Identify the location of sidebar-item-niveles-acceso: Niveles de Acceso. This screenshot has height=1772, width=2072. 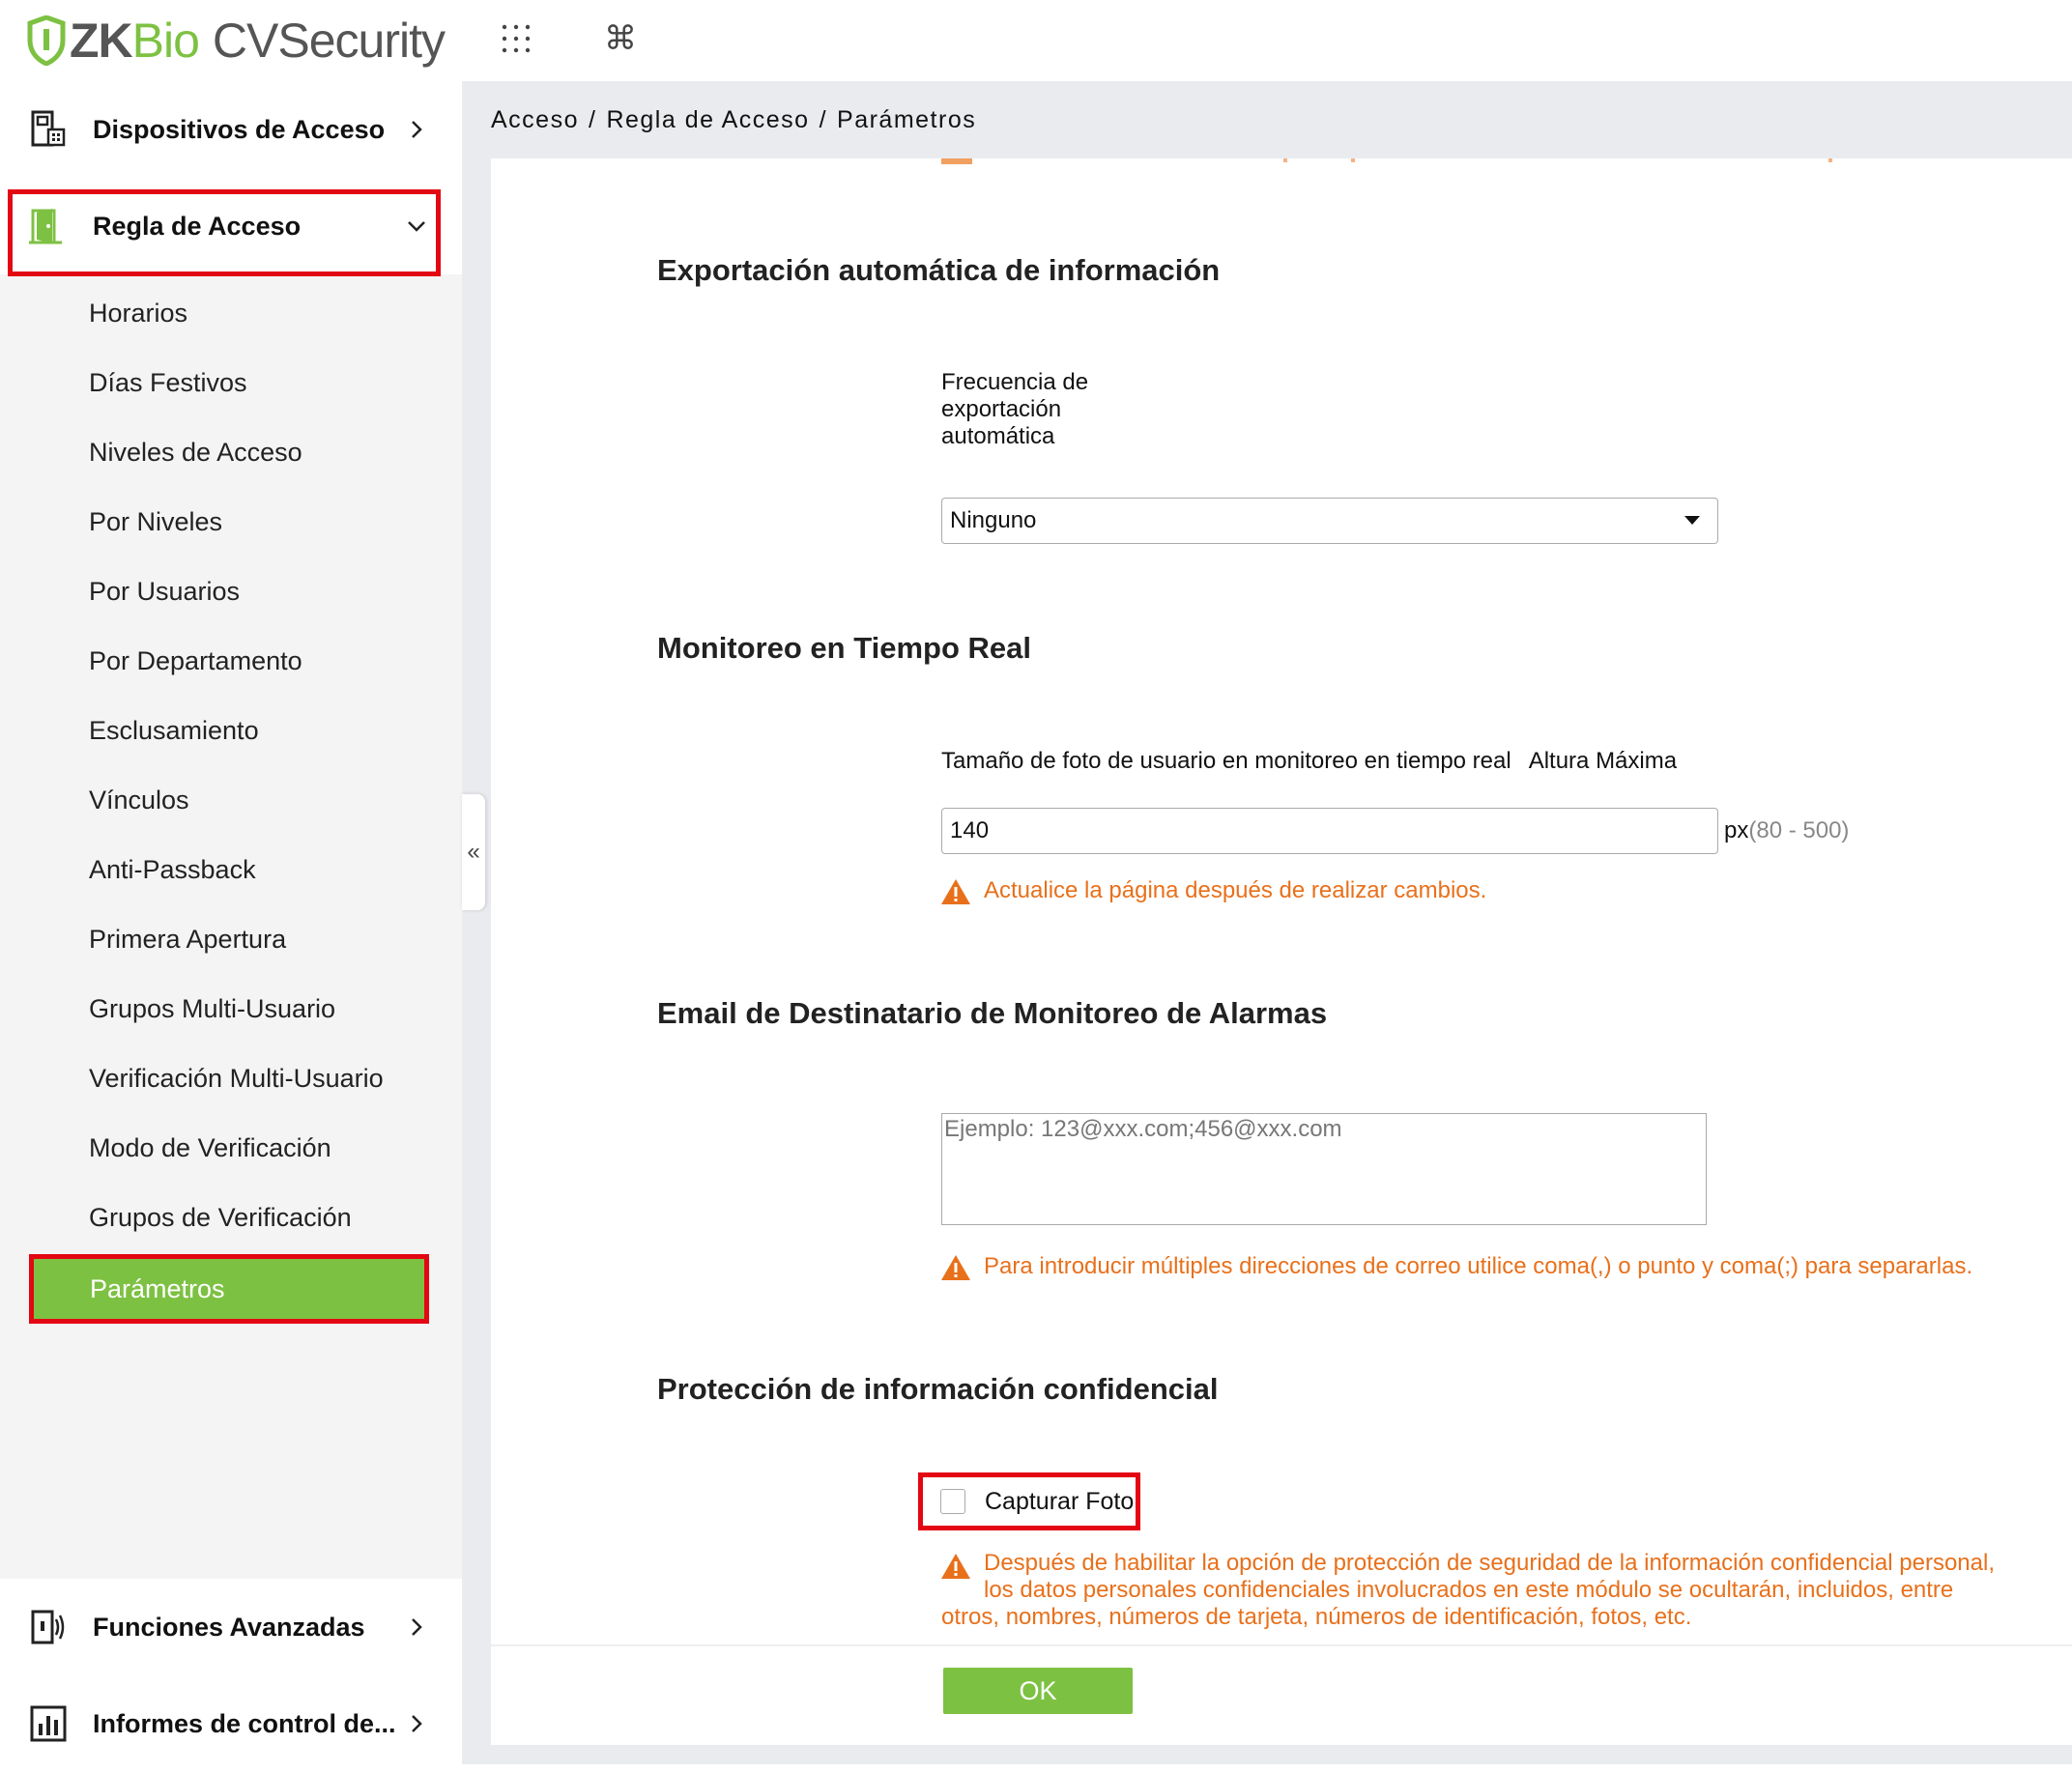
(195, 453).